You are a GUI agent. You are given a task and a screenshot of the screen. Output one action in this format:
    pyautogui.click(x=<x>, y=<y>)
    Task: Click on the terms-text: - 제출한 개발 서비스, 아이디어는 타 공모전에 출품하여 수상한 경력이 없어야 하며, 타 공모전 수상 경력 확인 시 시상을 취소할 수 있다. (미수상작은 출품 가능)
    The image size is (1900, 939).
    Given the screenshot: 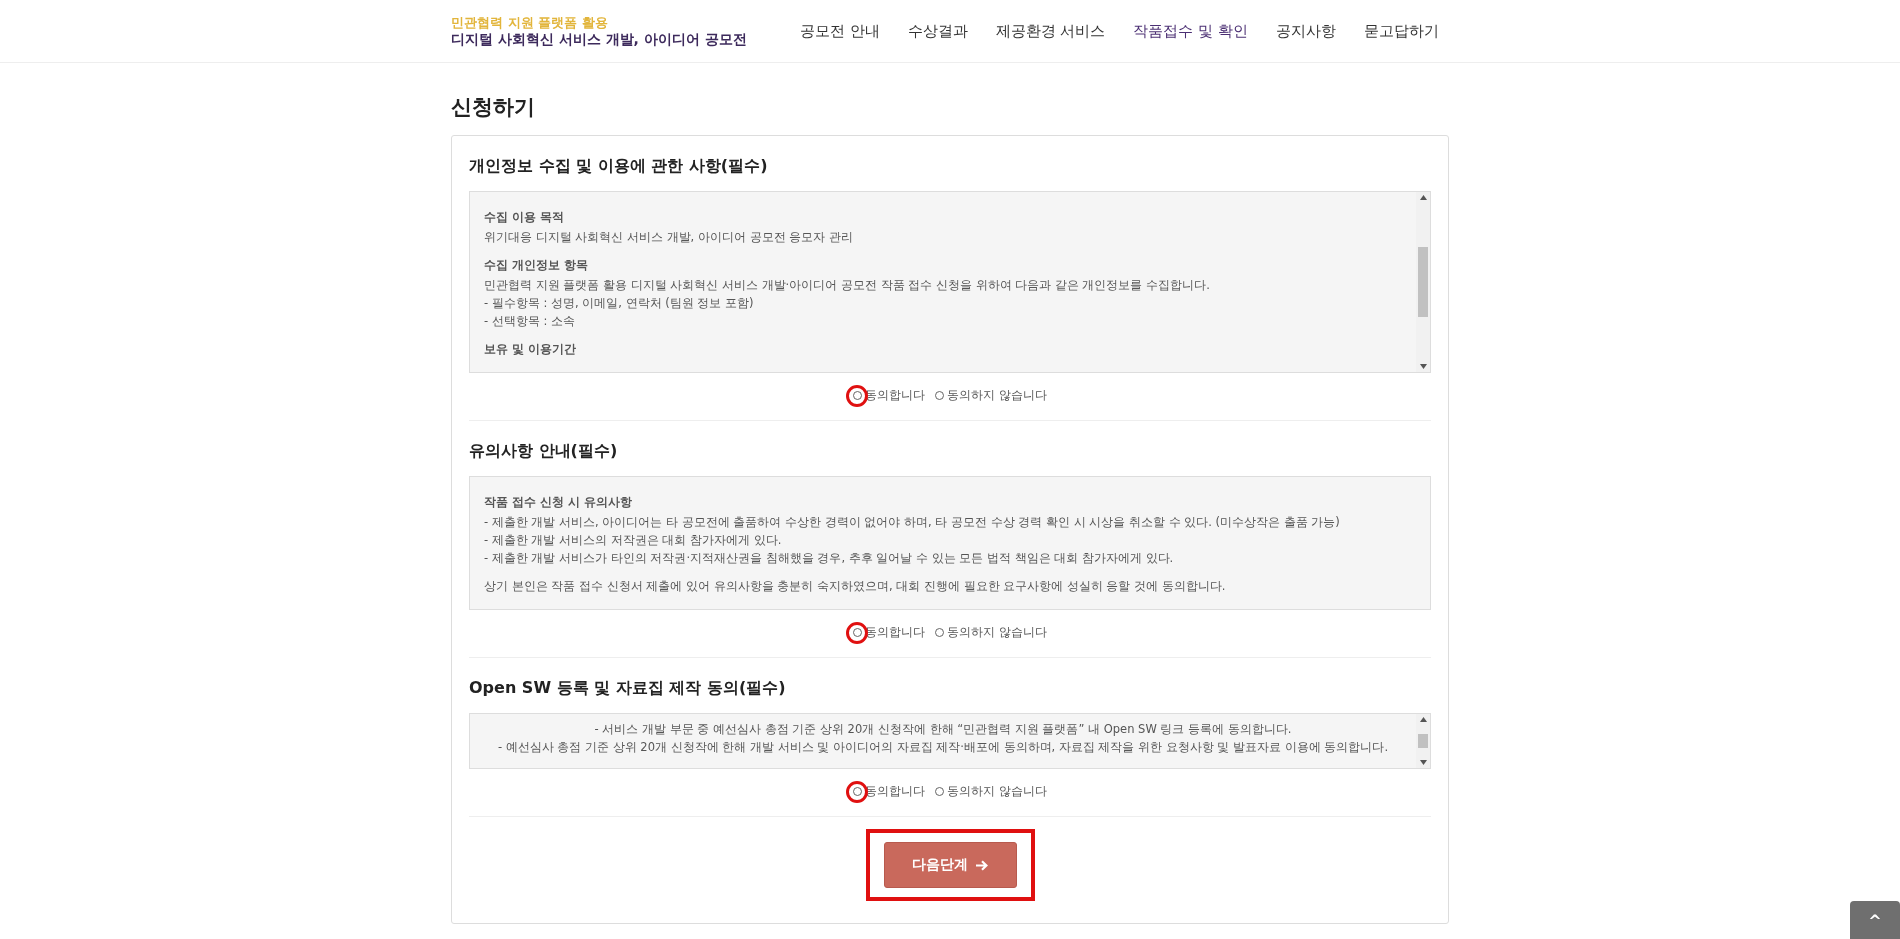 What is the action you would take?
    pyautogui.click(x=912, y=522)
    